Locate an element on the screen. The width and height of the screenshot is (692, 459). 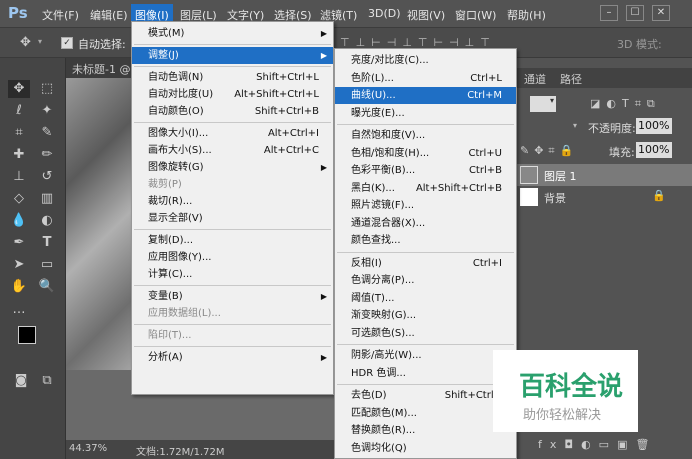
adjust_menu-item: 色相/饱和度(H)... Ctrl+U is located at coordinates (425, 153).